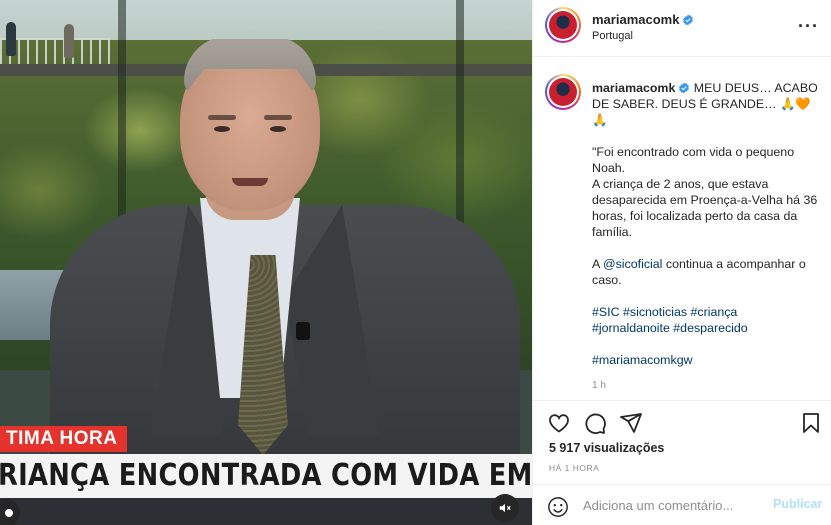 The image size is (831, 525). What do you see at coordinates (600, 120) in the screenshot?
I see `prayer-emoji: 🙏` at bounding box center [600, 120].